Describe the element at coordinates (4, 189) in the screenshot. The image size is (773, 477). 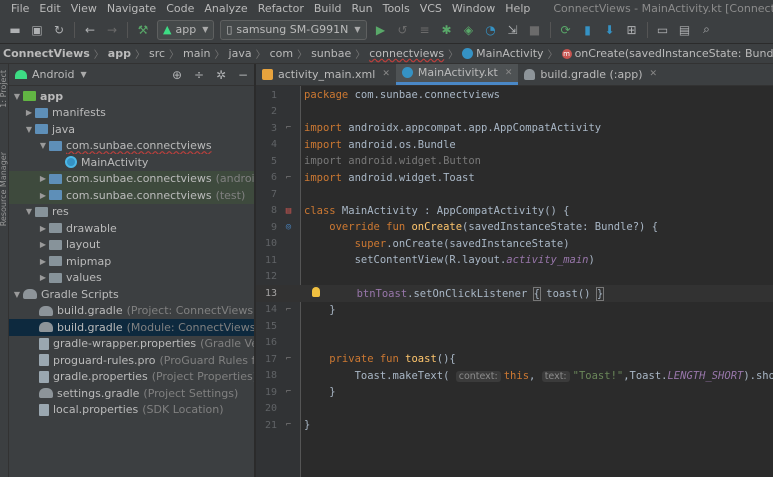
I see `resource-manager-tab: Resource Manager` at that location.